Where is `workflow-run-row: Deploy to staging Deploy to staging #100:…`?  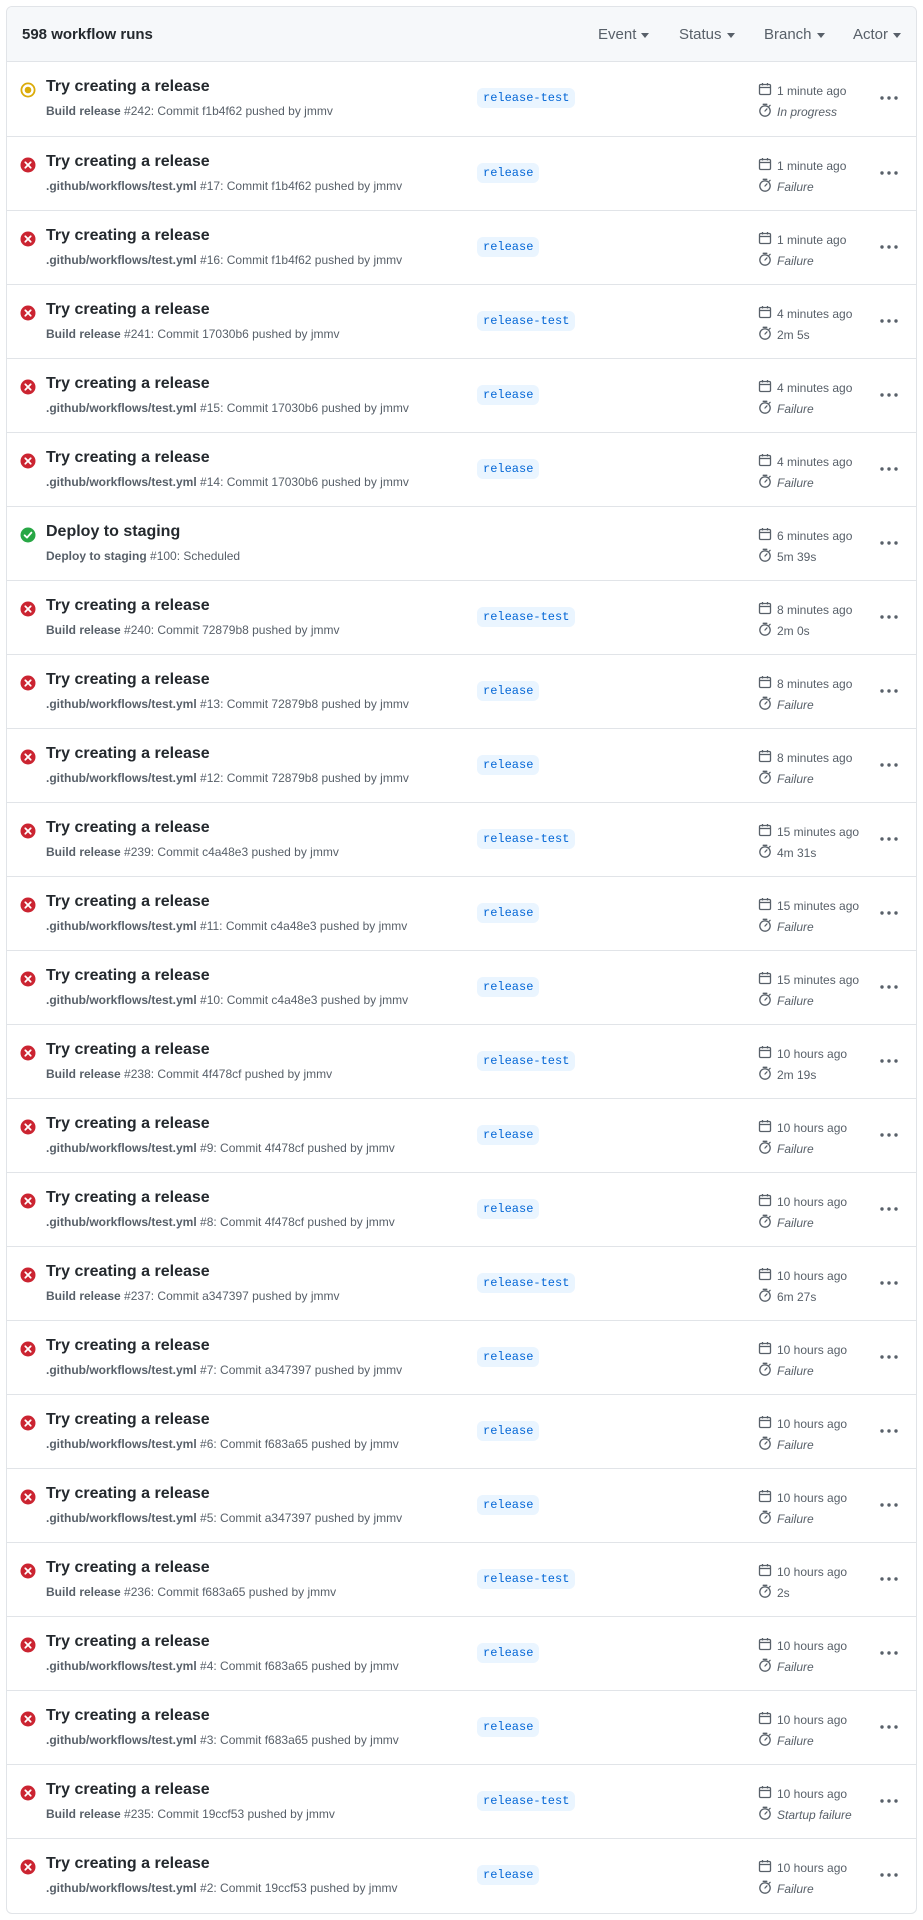 workflow-run-row: Deploy to staging Deploy to staging #100:… is located at coordinates (461, 543).